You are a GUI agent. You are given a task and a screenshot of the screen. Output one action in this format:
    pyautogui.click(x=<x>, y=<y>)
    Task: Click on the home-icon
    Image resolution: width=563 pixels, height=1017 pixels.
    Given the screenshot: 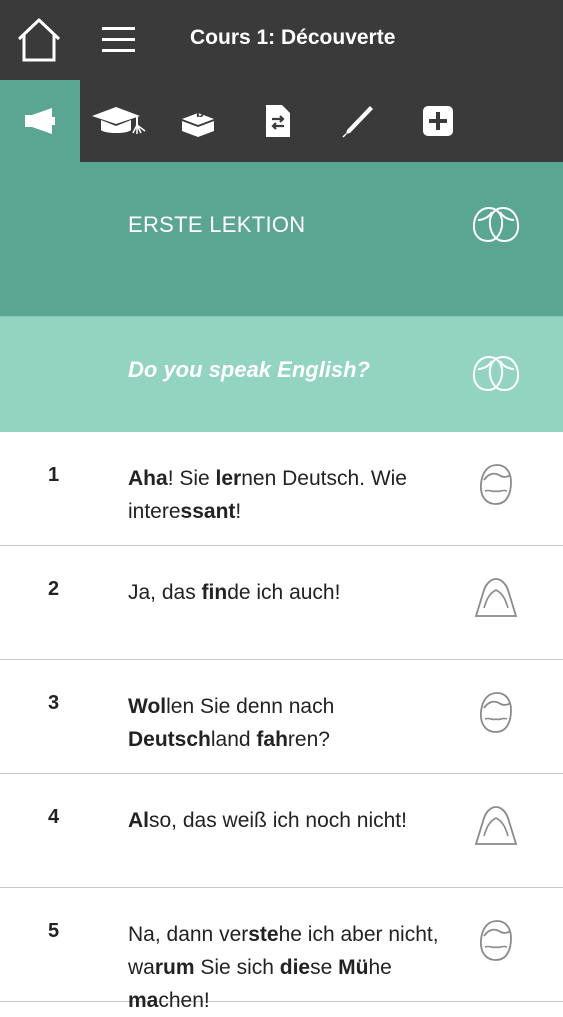 What is the action you would take?
    pyautogui.click(x=39, y=40)
    